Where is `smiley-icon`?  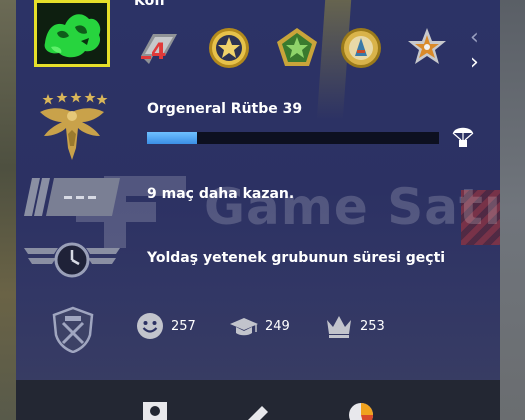
smiley-icon is located at coordinates (150, 326).